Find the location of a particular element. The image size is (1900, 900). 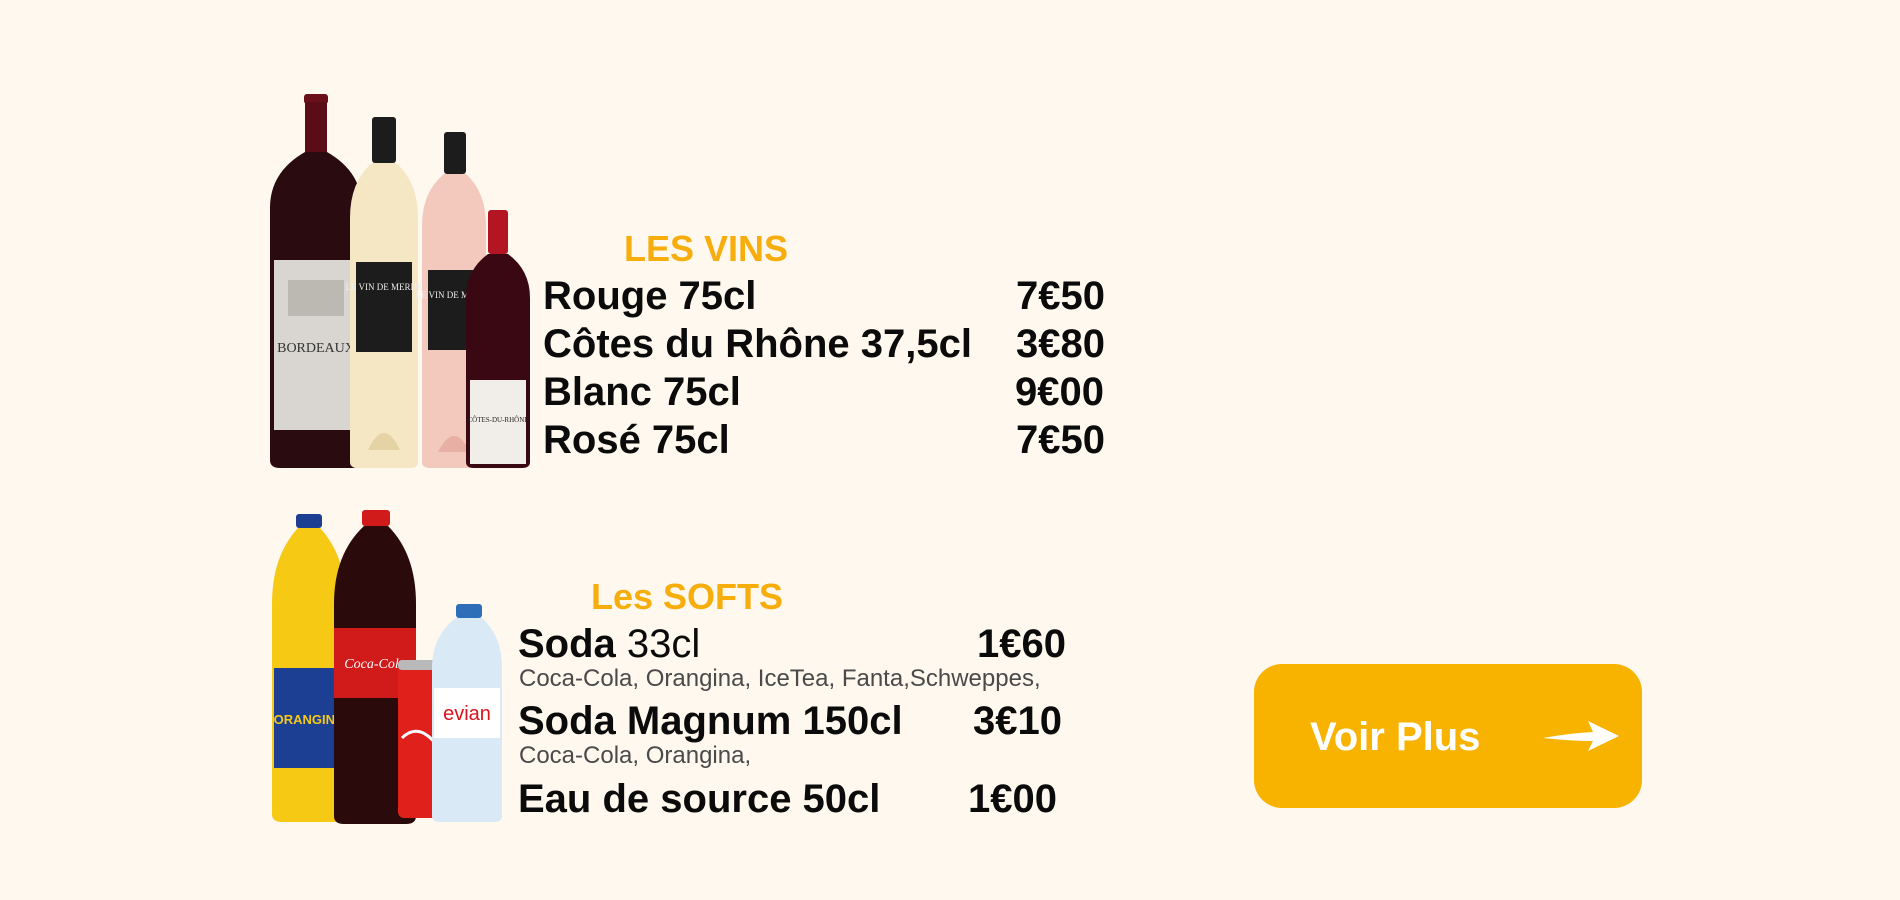

wine-item: Rouge 75cl 7€50 is located at coordinates (824, 296).